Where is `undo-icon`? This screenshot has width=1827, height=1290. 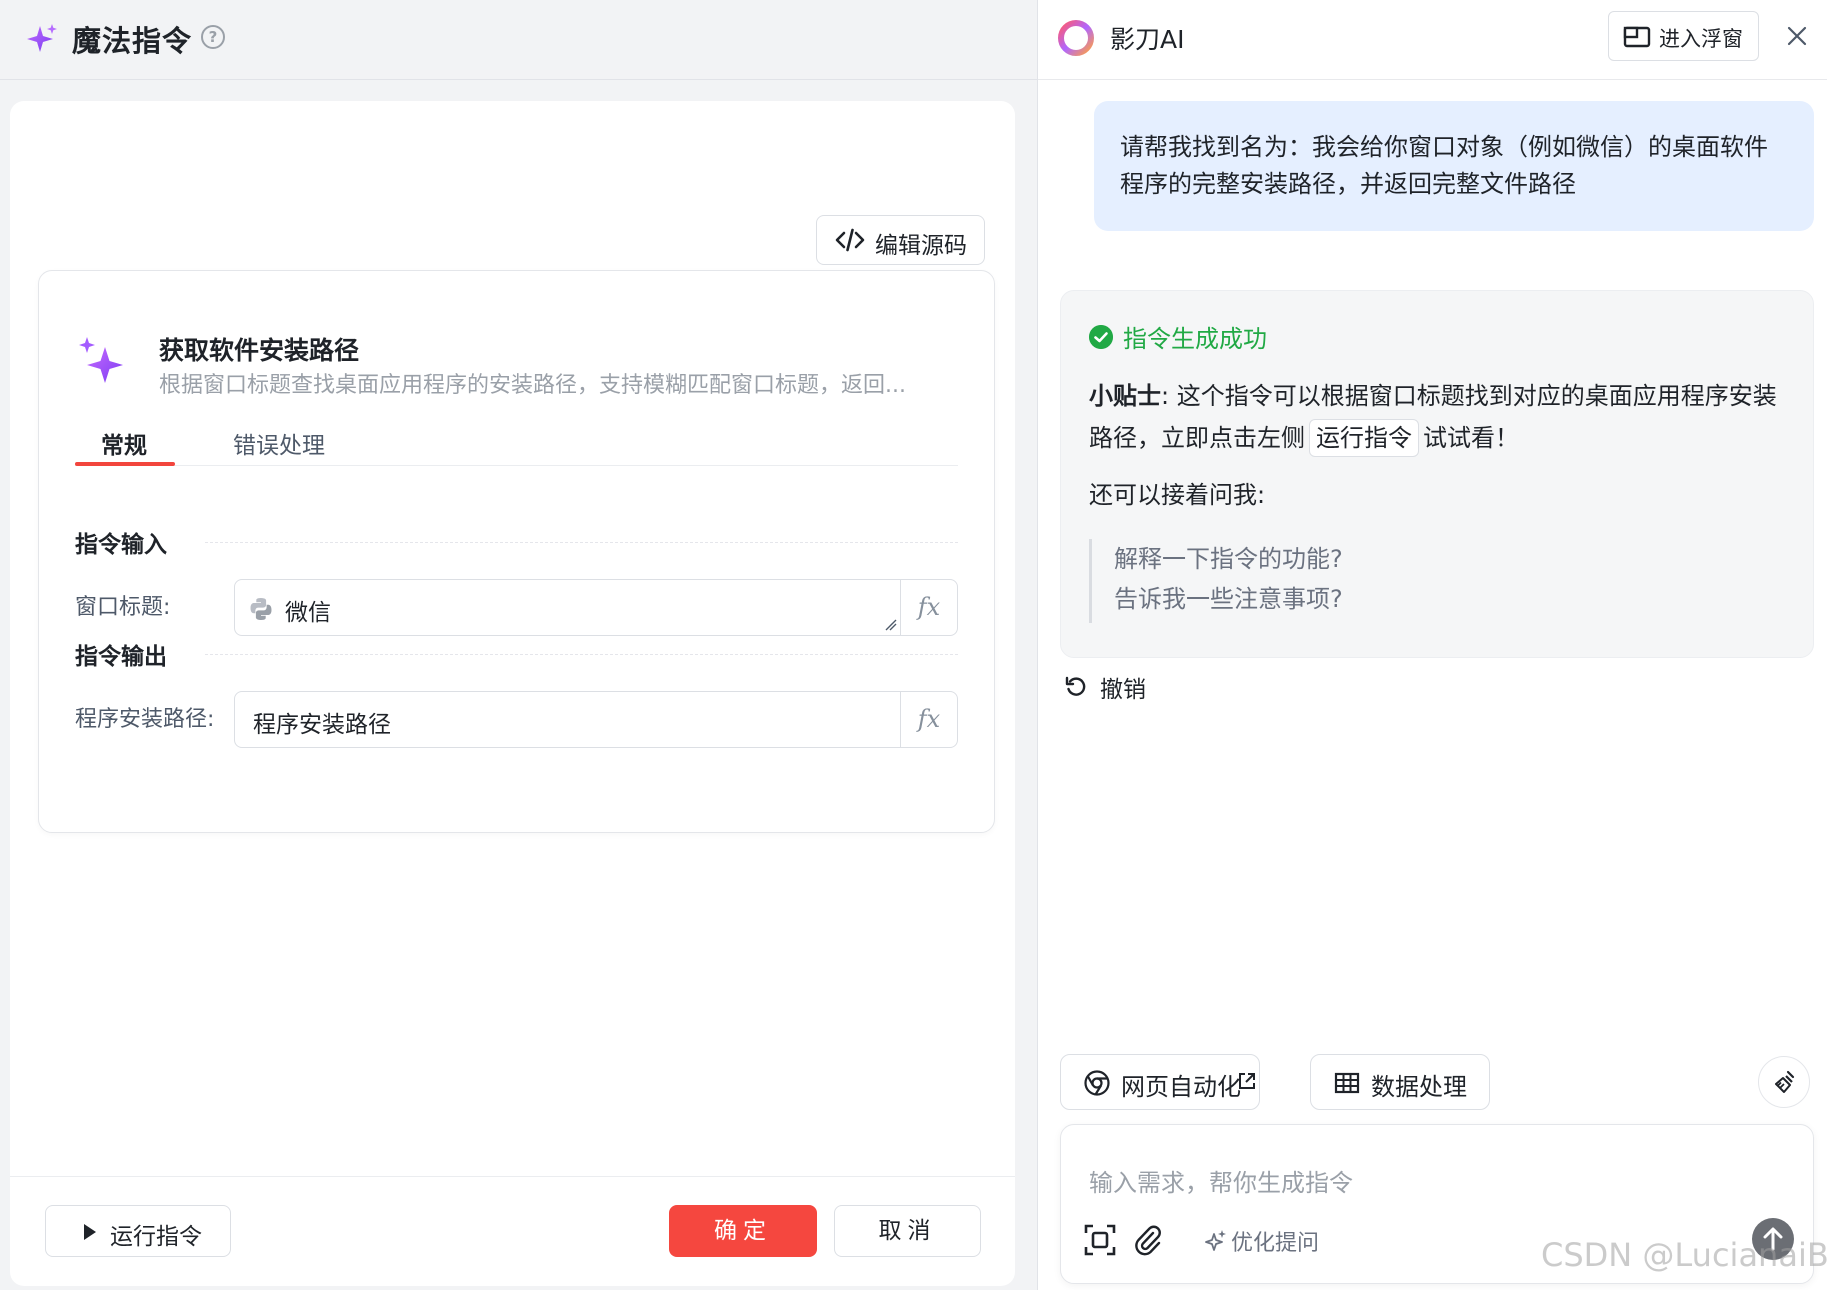
undo-icon is located at coordinates (1075, 686).